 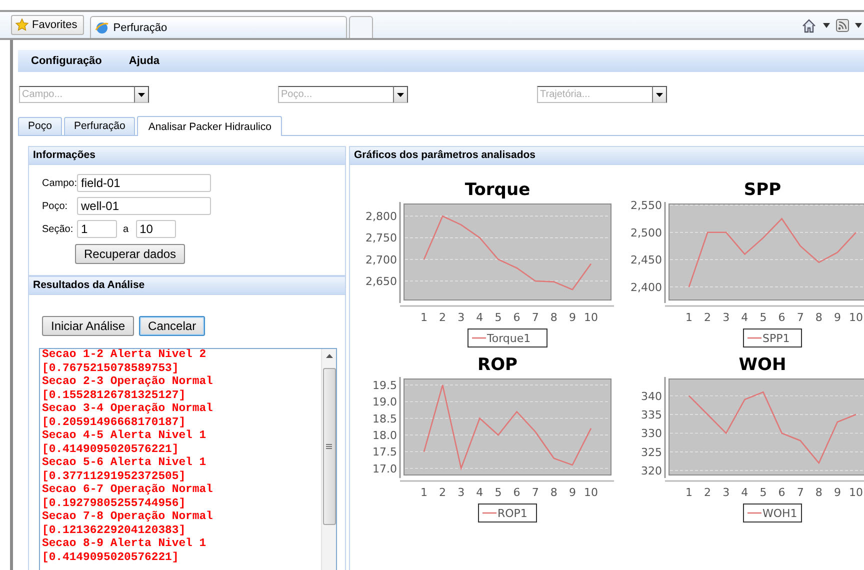 What do you see at coordinates (646, 205) in the screenshot?
I see `axis-tick-label: 2,550` at bounding box center [646, 205].